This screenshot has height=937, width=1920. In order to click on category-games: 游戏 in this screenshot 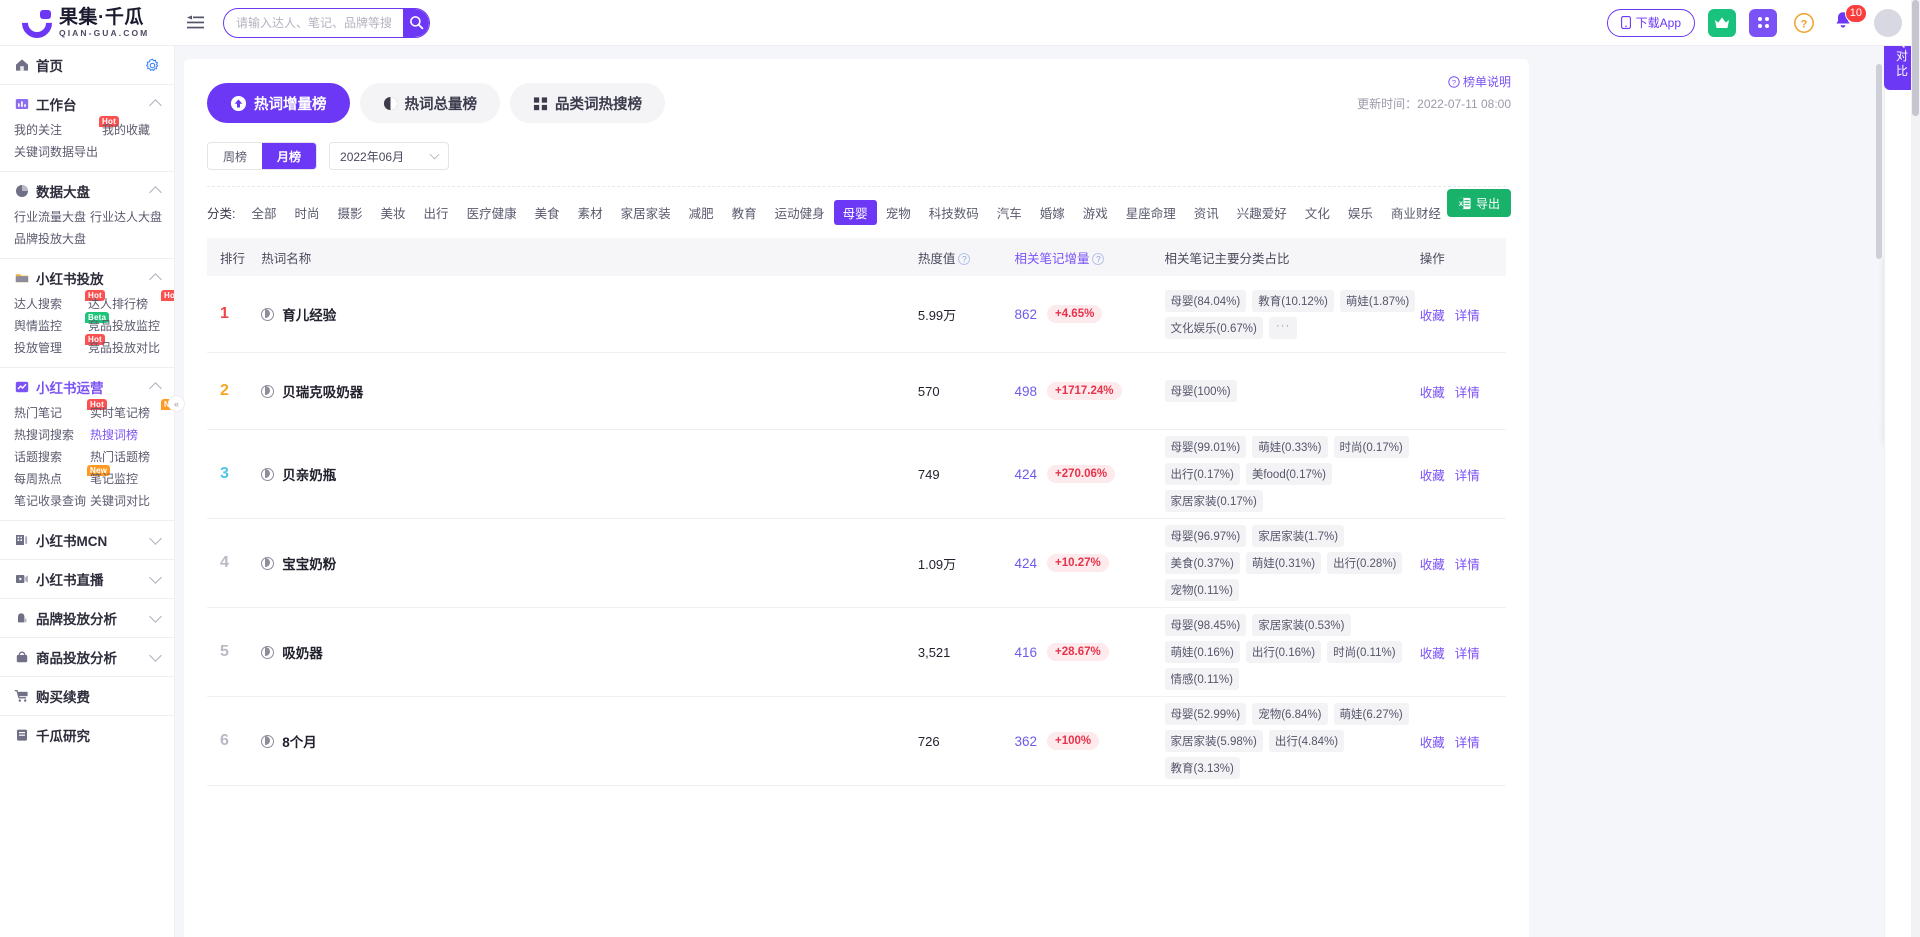, I will do `click(1095, 212)`.